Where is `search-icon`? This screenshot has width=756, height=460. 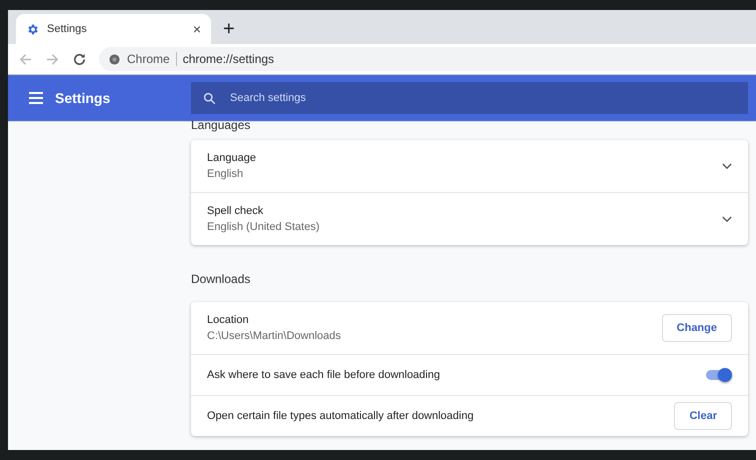 search-icon is located at coordinates (209, 98).